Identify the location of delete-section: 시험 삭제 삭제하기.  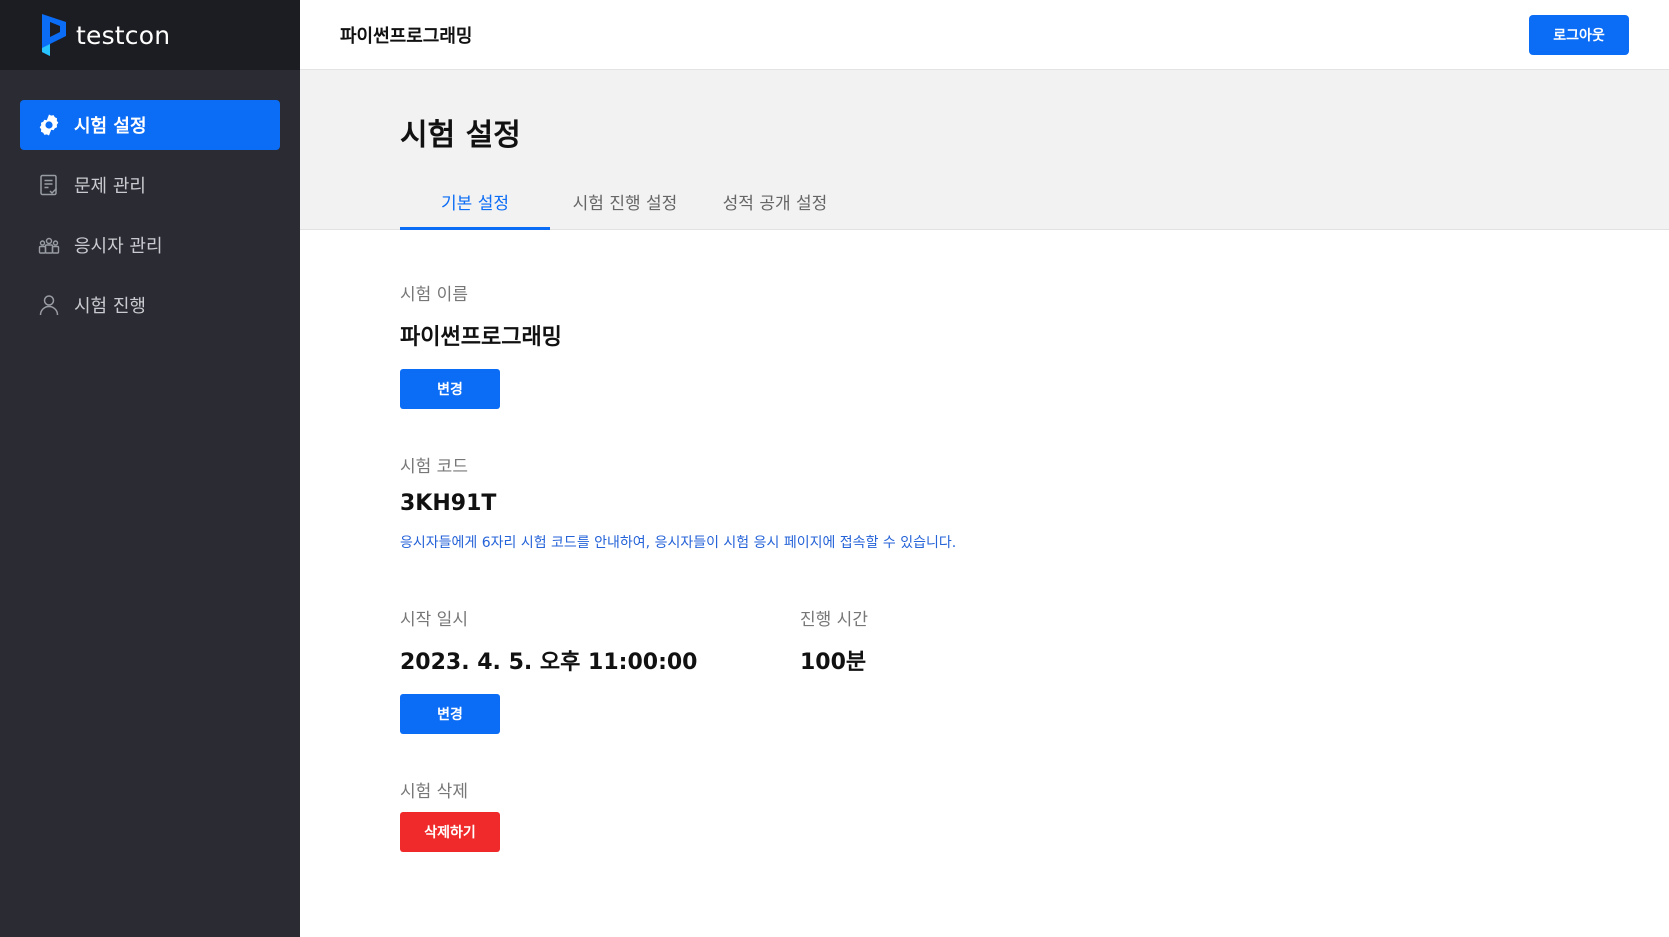
(450, 814).